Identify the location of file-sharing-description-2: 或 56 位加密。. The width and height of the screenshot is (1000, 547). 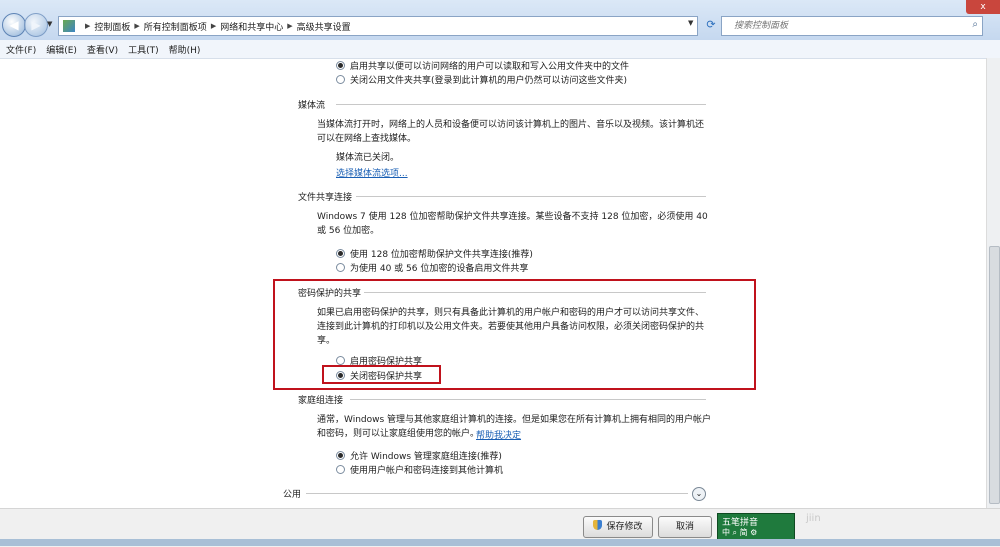
(348, 231).